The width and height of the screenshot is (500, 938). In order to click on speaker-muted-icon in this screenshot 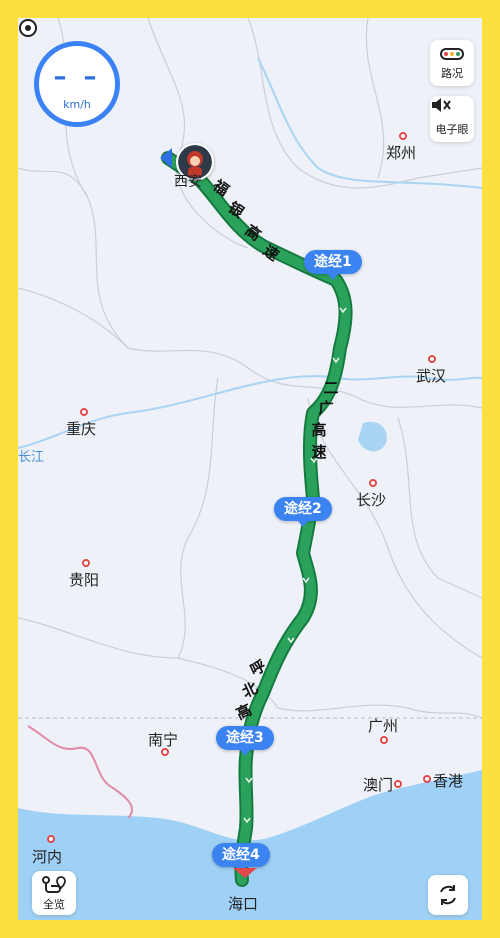, I will do `click(441, 105)`.